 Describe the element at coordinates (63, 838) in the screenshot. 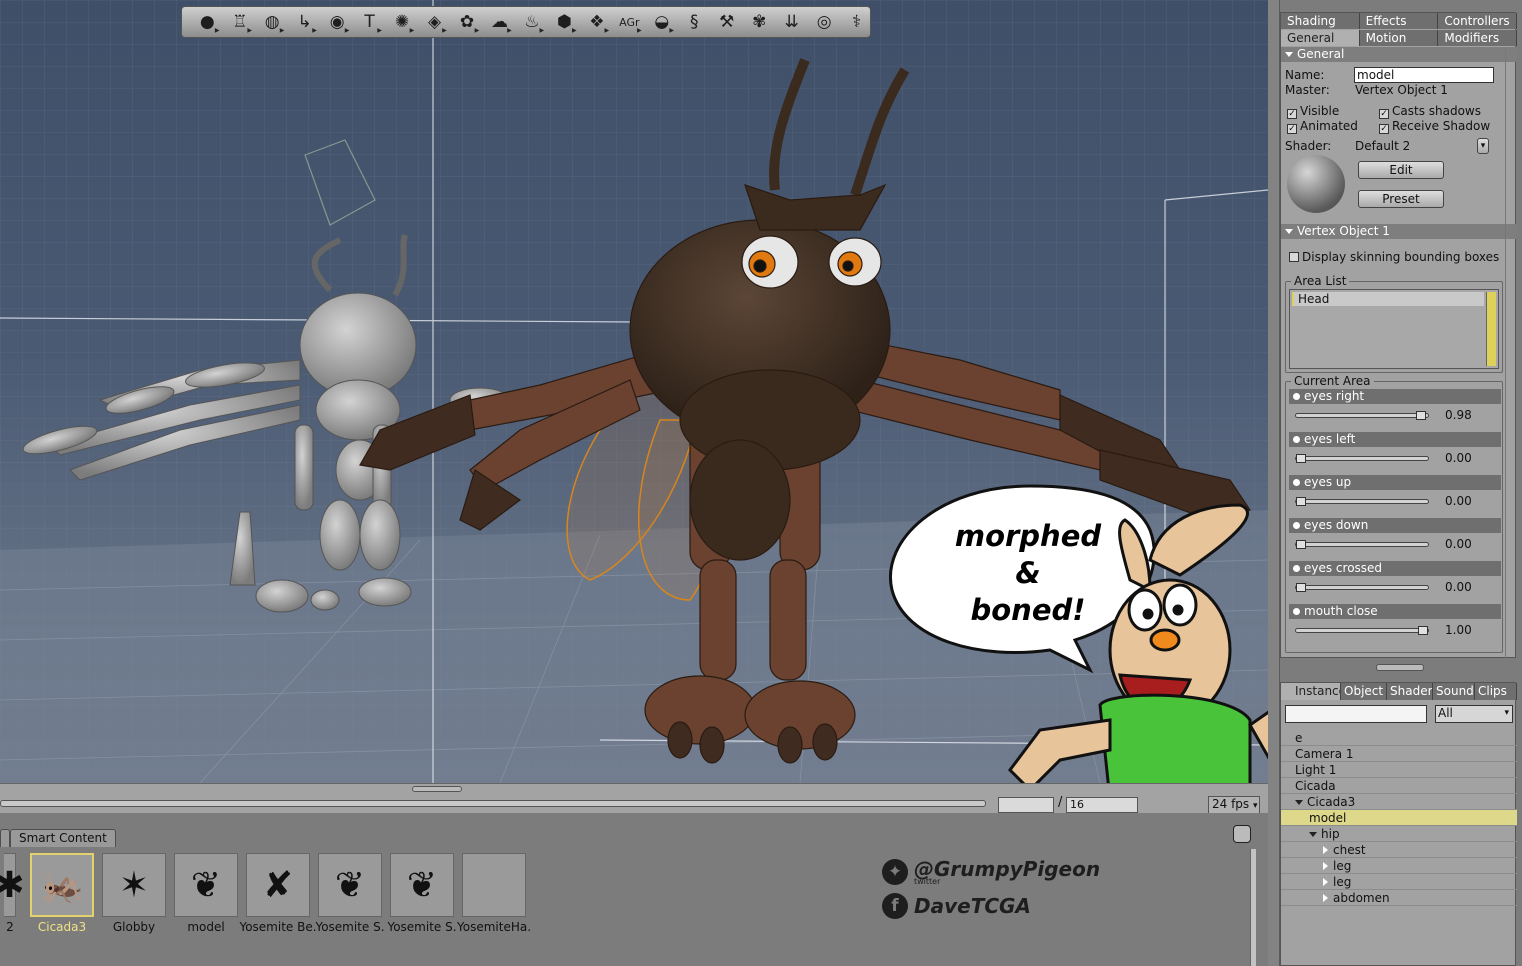

I see `tab-smart-content: Smart Content` at that location.